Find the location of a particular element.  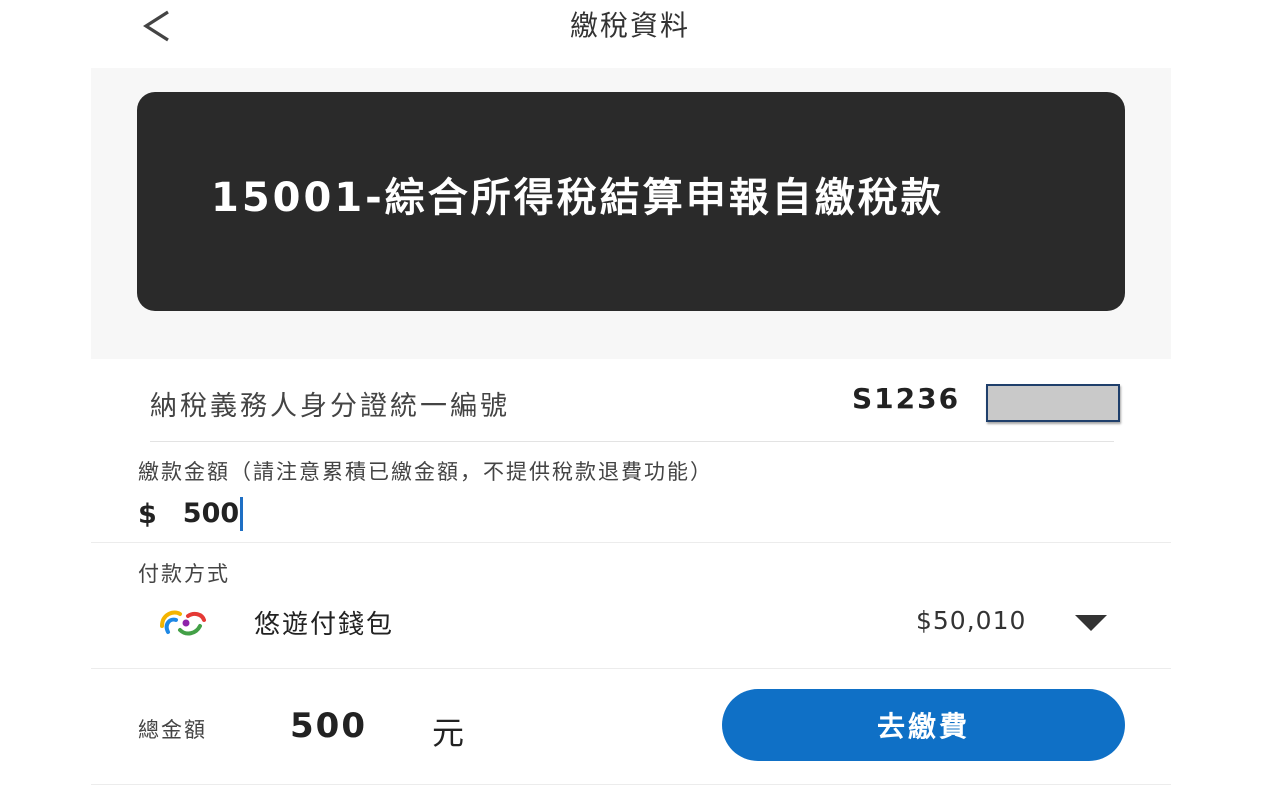

total-amount-label: 總金額 is located at coordinates (172, 730).